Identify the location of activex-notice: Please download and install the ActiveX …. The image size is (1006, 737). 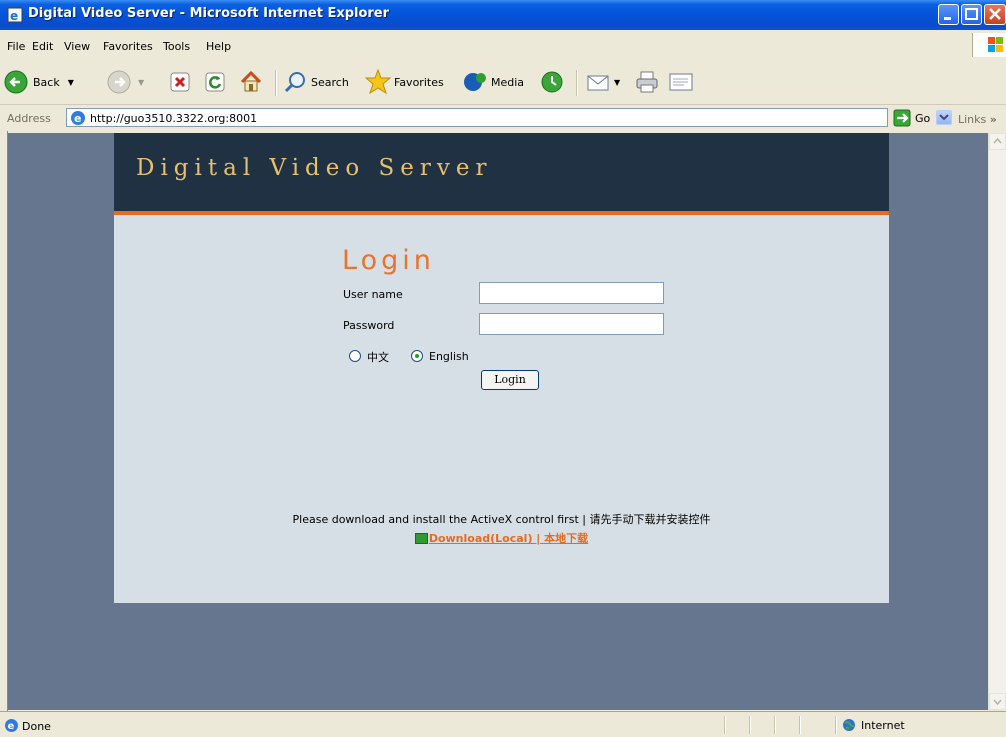
(501, 519).